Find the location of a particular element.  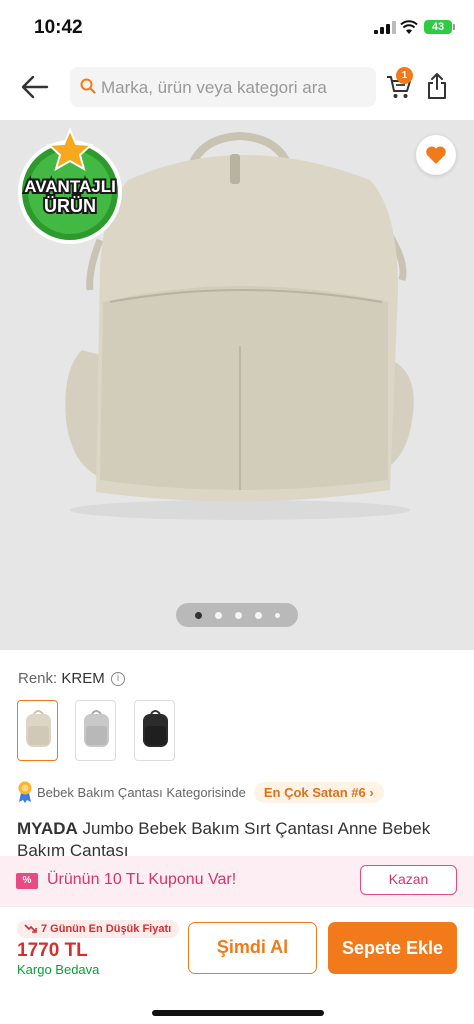

advantage-badge: AVANTAJLI ÜRÜN is located at coordinates (70, 186).